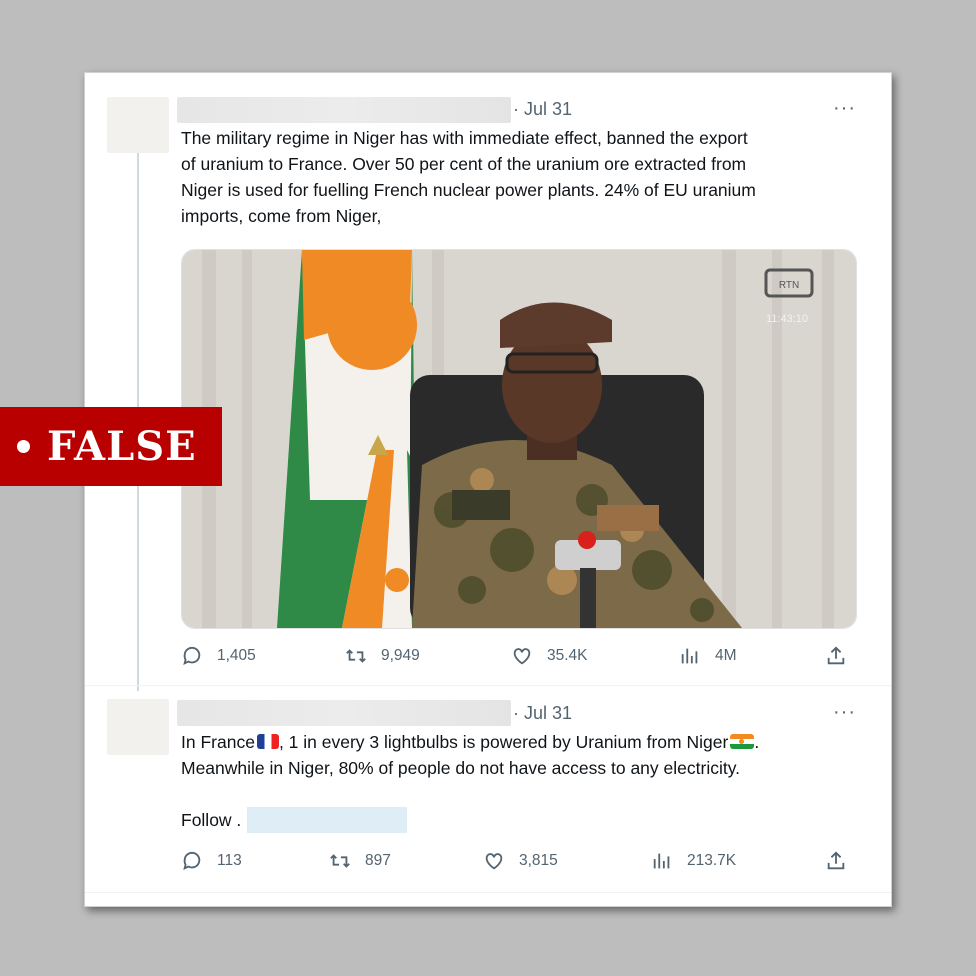  I want to click on card-bottom-divider, so click(488, 892).